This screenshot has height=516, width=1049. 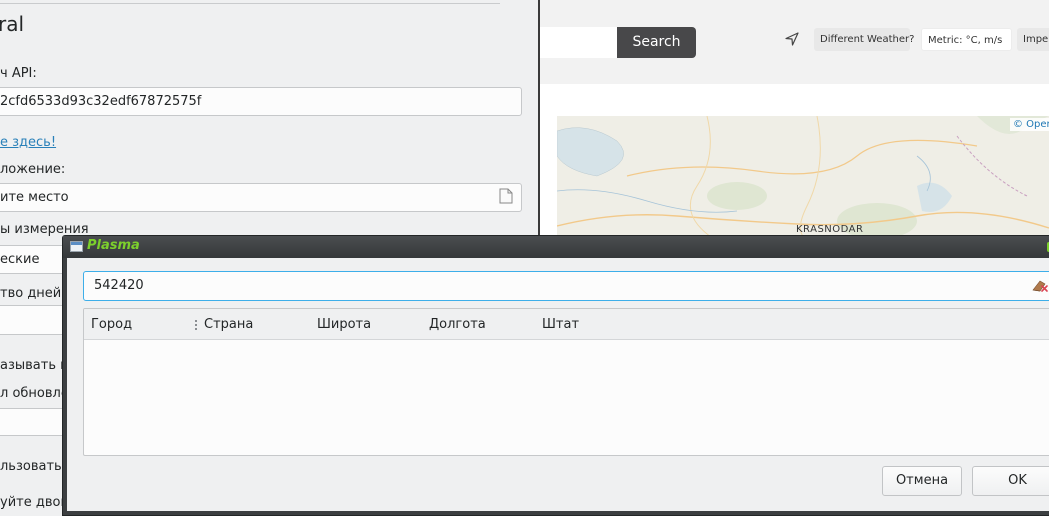 I want to click on location-label: ложение:, so click(x=33, y=169).